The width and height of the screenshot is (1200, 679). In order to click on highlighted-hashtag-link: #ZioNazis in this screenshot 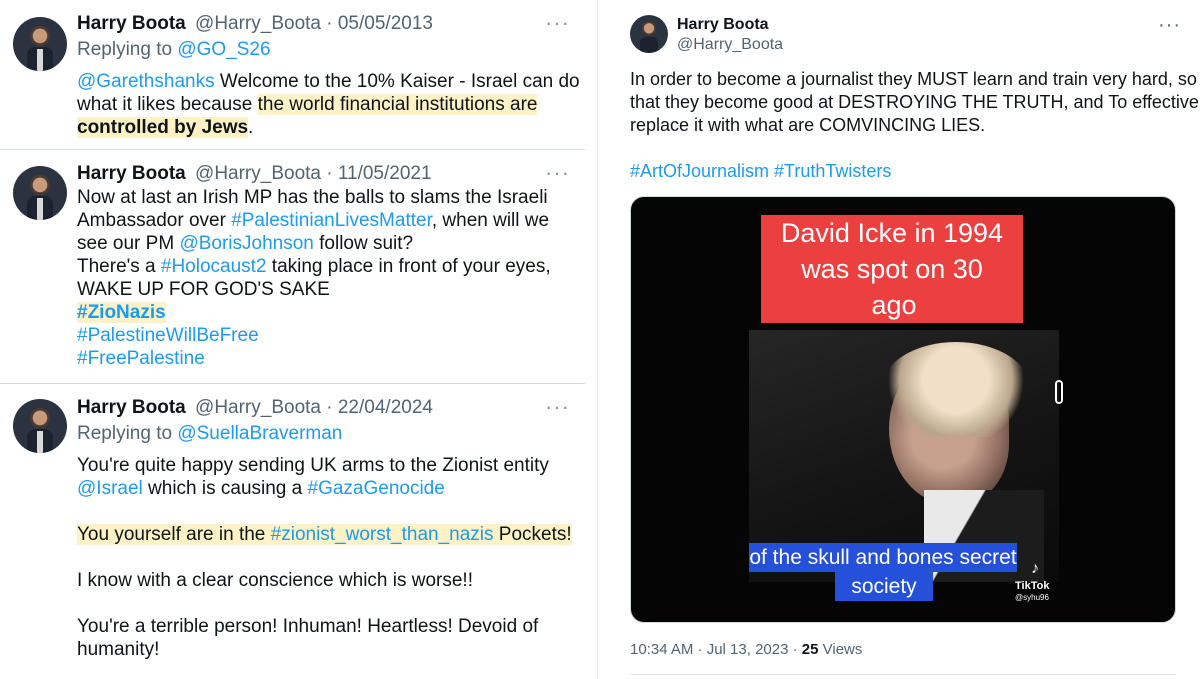, I will do `click(121, 312)`.